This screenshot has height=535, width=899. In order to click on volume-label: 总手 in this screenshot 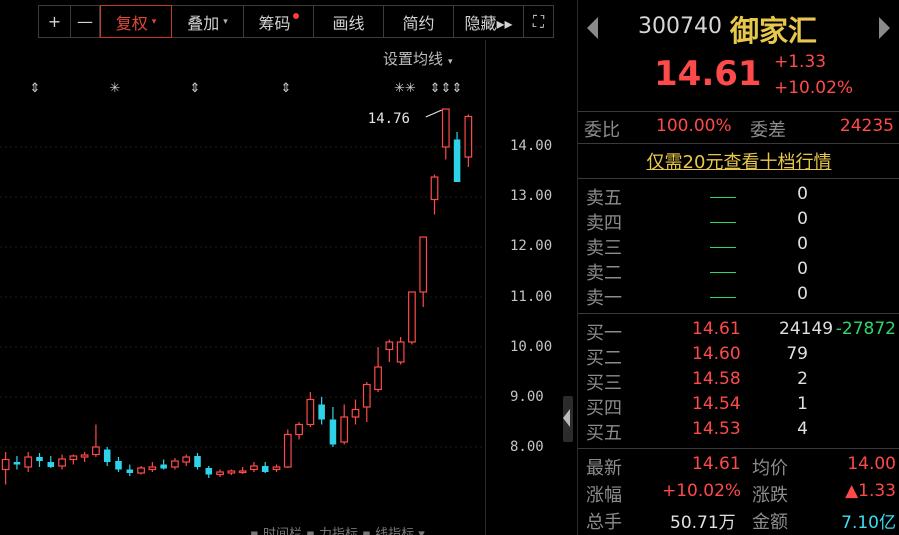, I will do `click(604, 522)`.